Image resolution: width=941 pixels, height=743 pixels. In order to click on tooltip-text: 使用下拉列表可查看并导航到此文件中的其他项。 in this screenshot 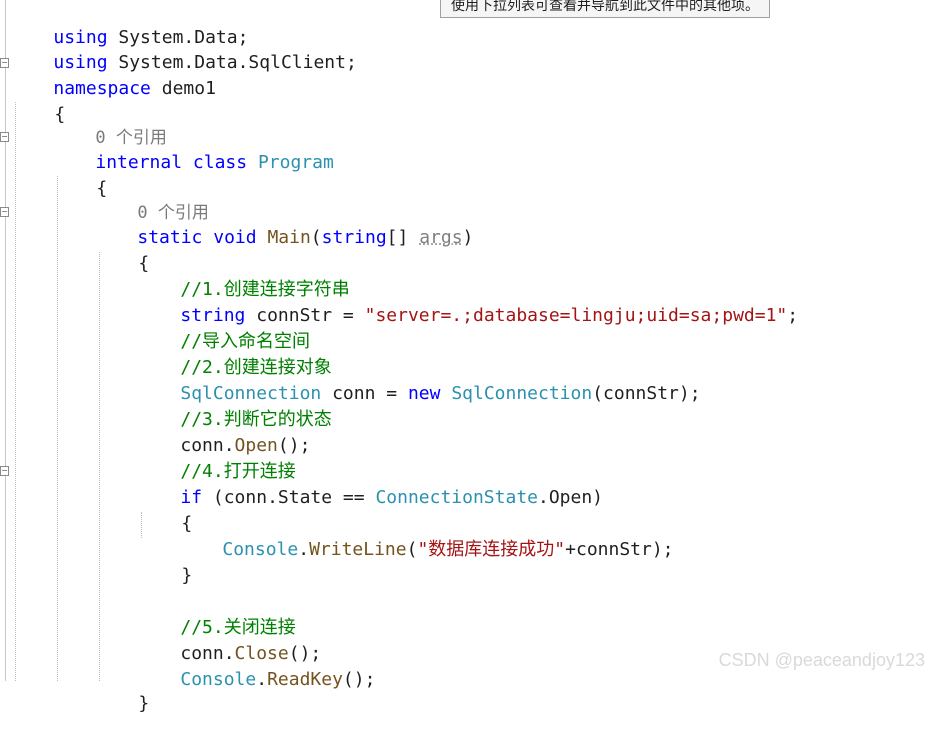, I will do `click(605, 7)`.